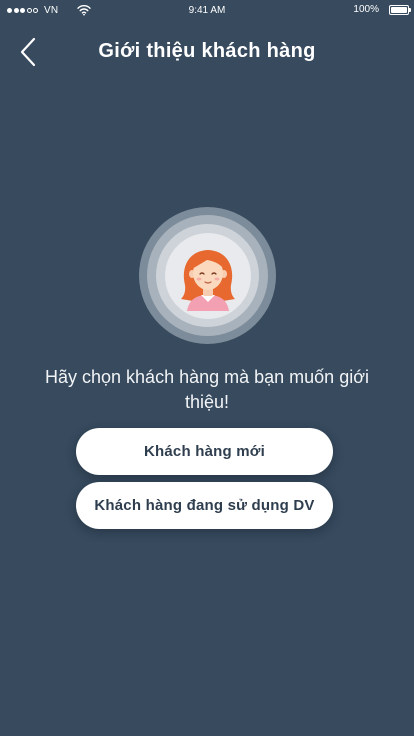  Describe the element at coordinates (204, 505) in the screenshot. I see `existing-customer-button: Khách hàng đang sử dụng DV` at that location.